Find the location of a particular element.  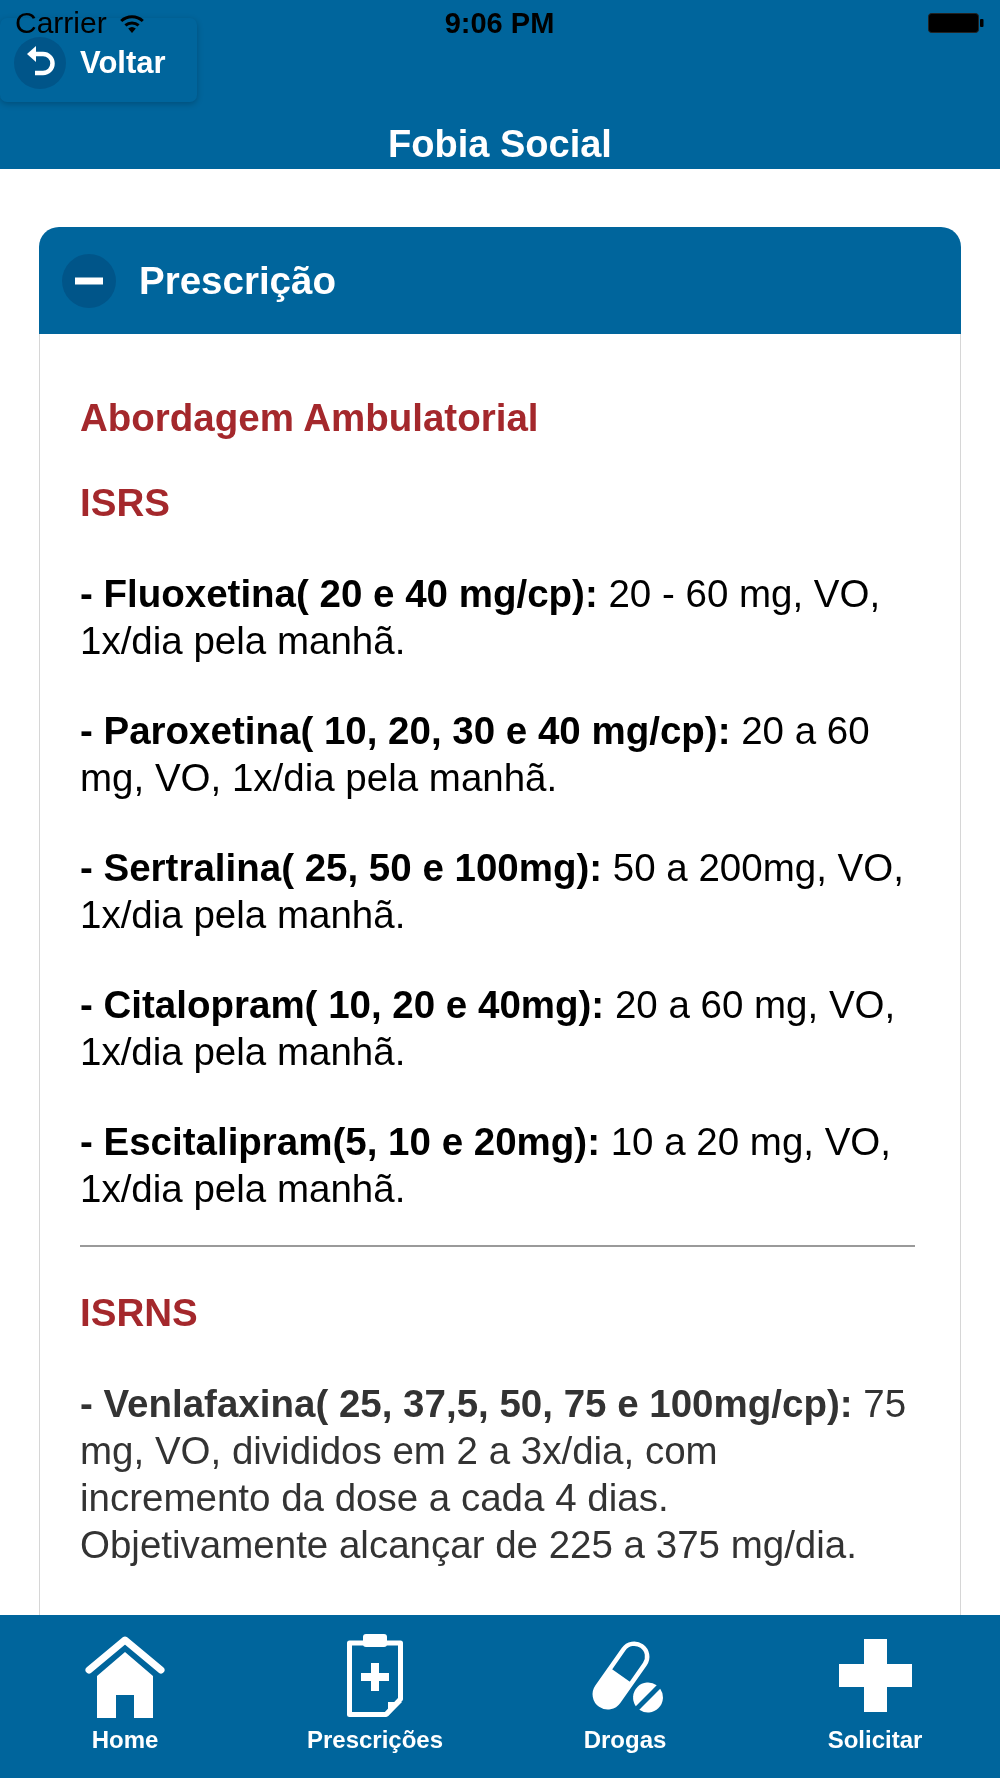

house-icon is located at coordinates (125, 1675).